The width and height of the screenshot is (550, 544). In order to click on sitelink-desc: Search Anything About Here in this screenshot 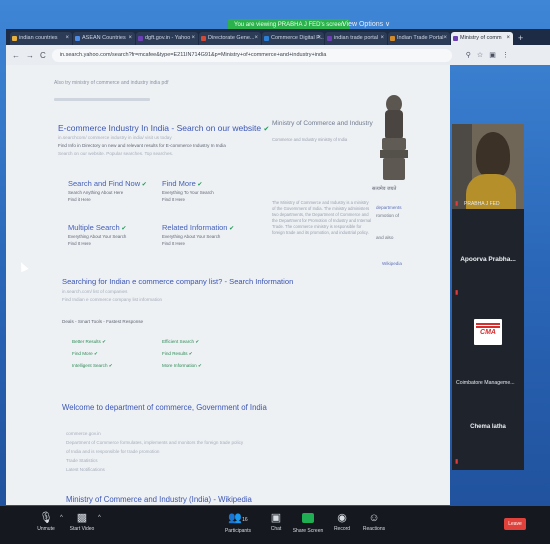, I will do `click(96, 192)`.